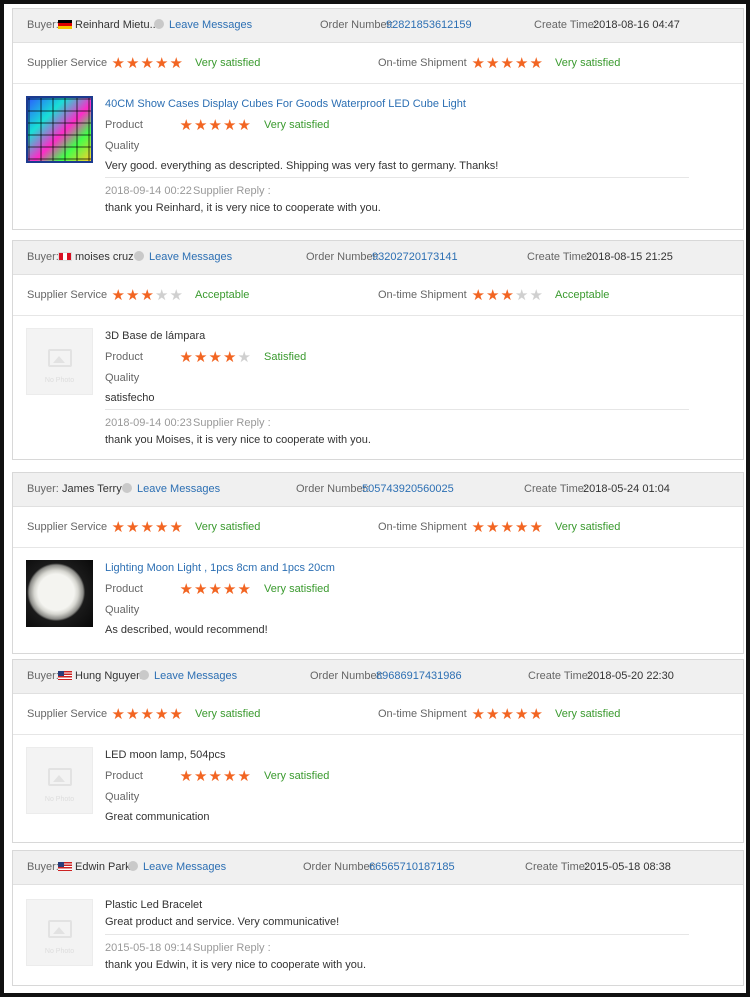  I want to click on review-comment: As described, would recommend!, so click(186, 630).